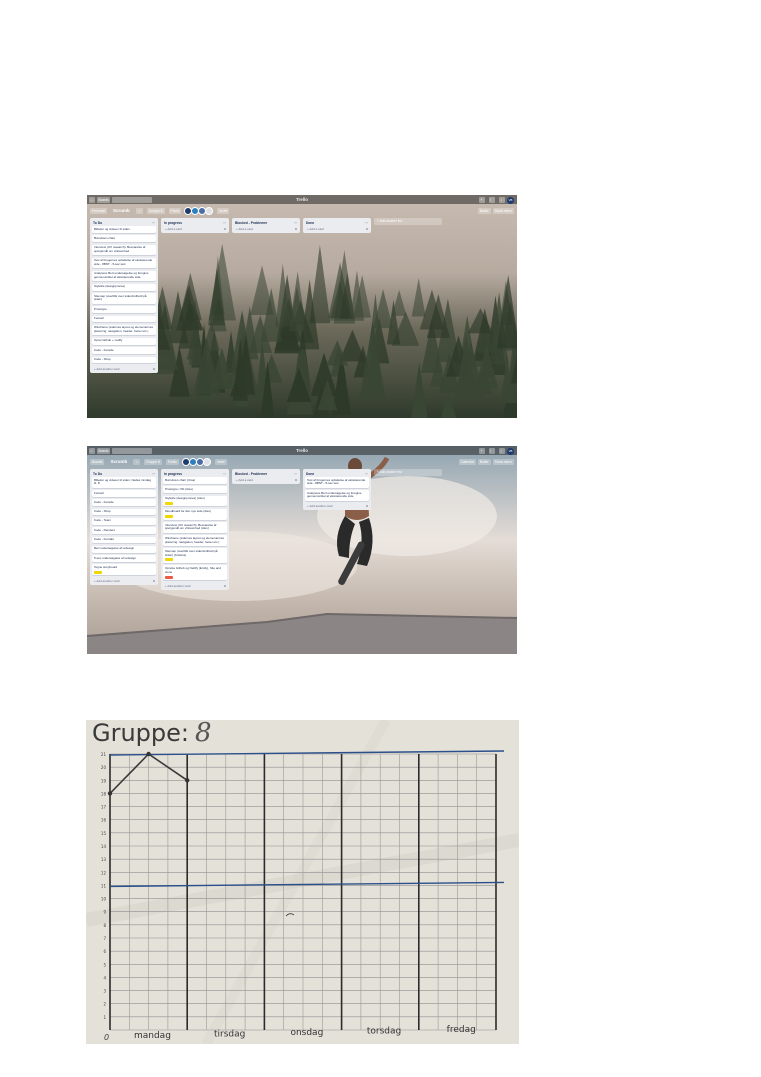 Image resolution: width=761 pixels, height=1077 pixels. I want to click on card: Billeder og videoer til siden, so click(124, 229).